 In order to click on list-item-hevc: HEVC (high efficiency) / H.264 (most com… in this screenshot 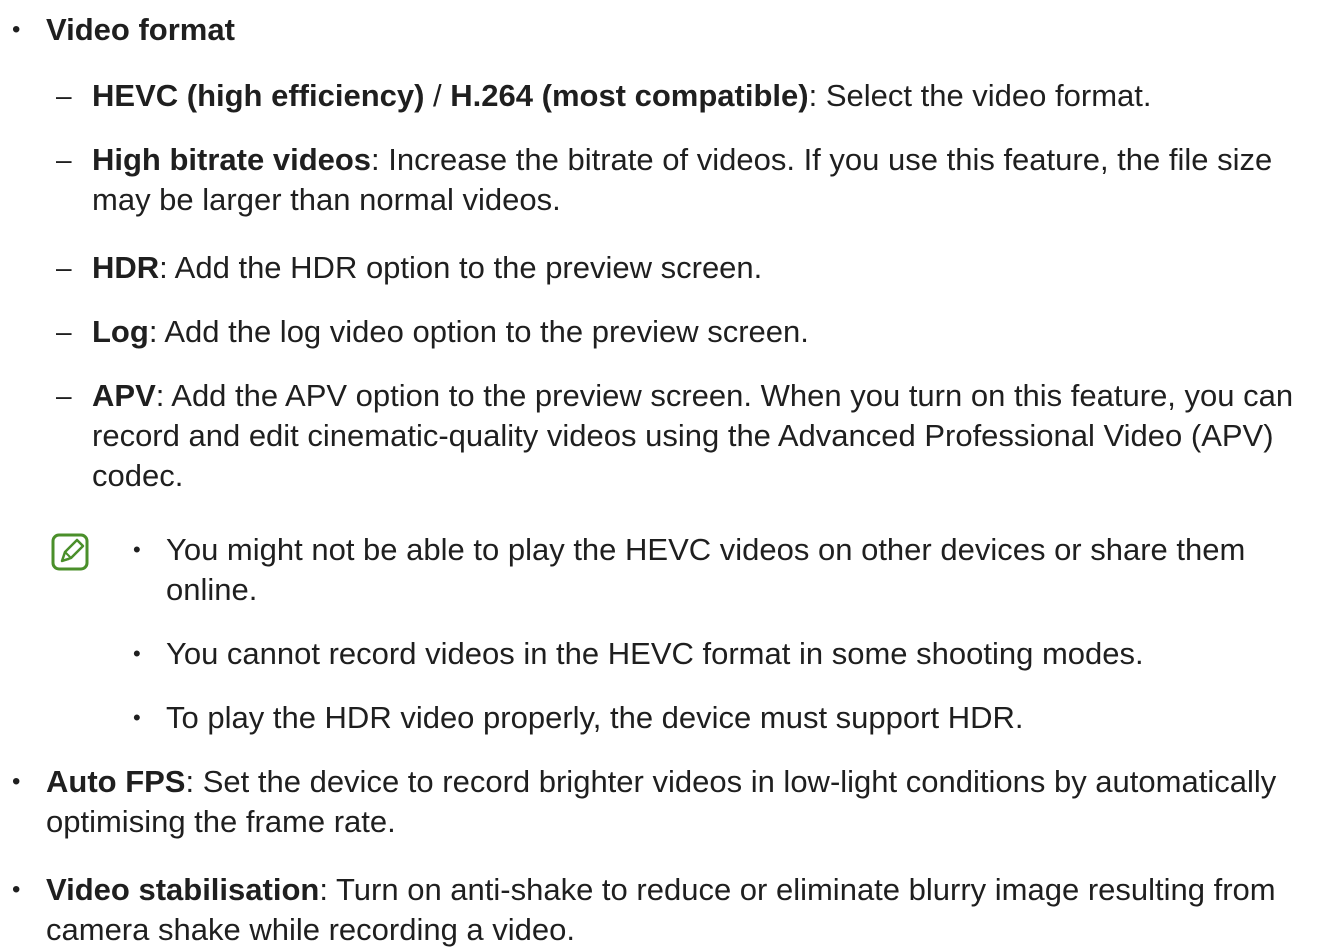, I will do `click(622, 95)`.